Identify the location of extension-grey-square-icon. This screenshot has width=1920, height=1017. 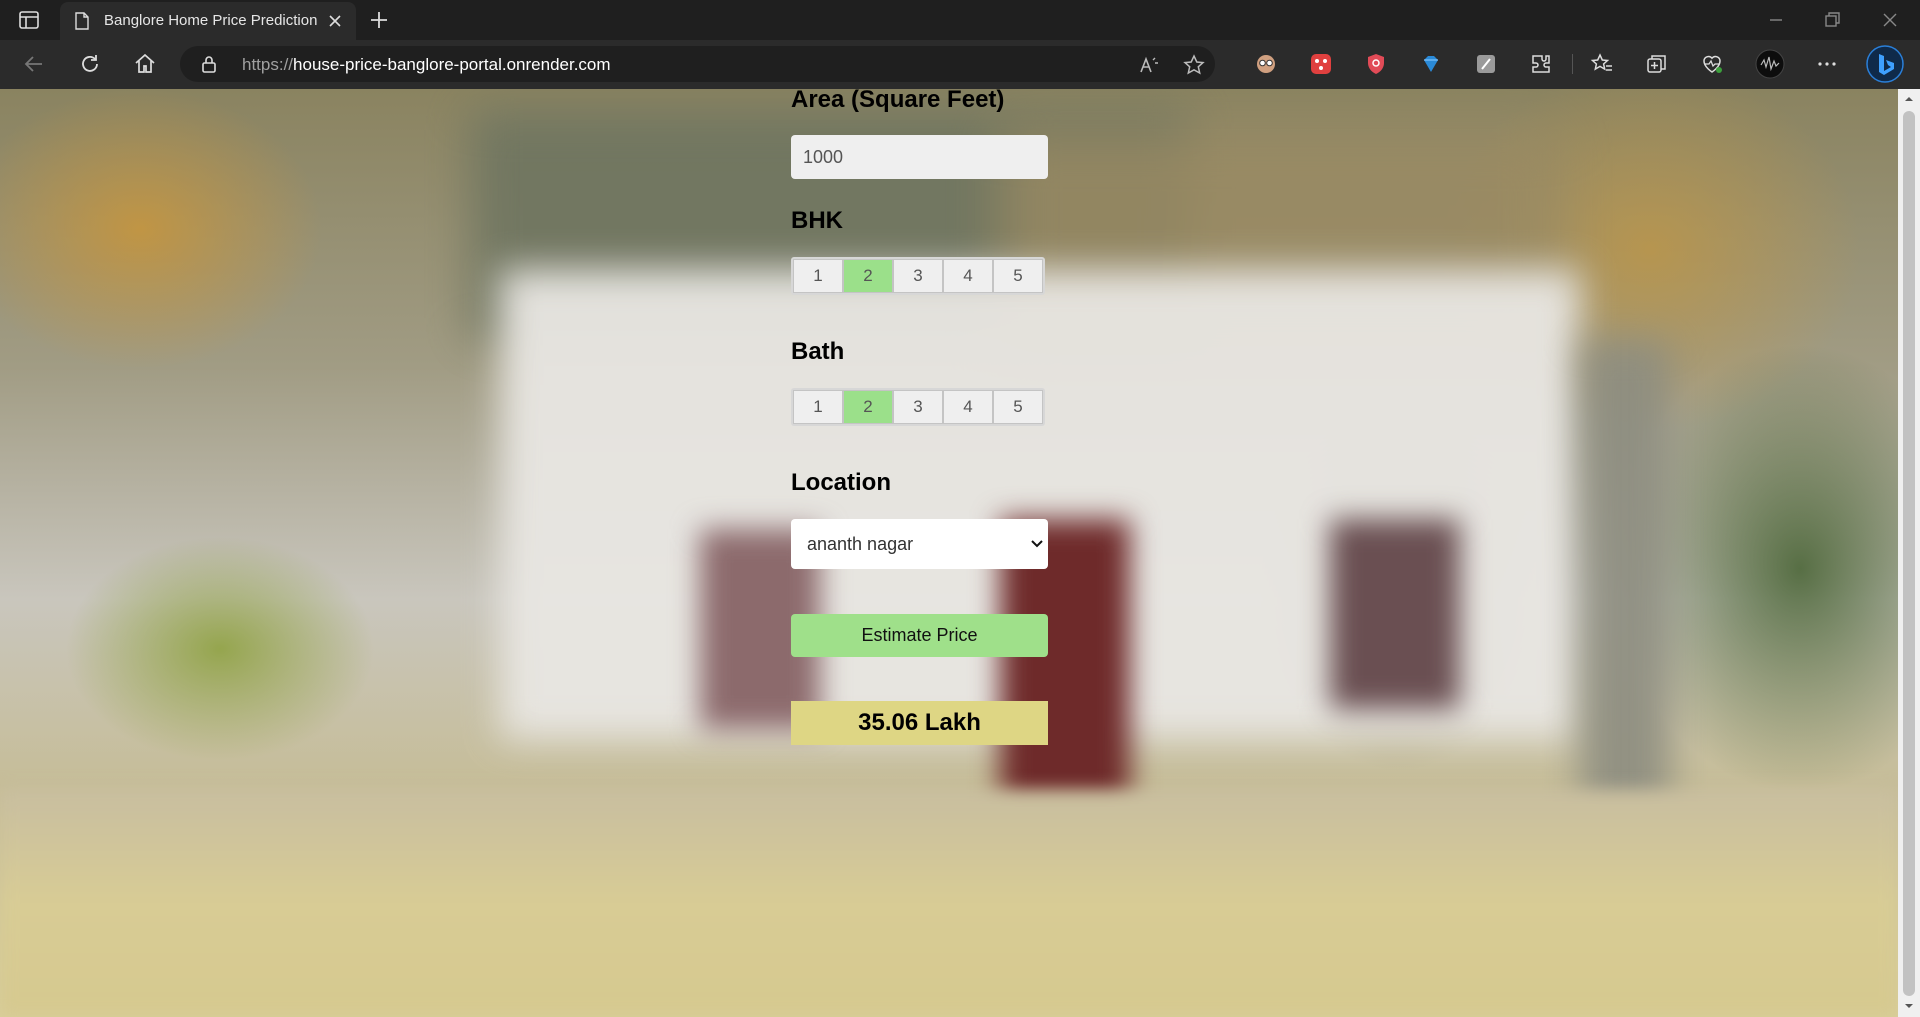
(1486, 64).